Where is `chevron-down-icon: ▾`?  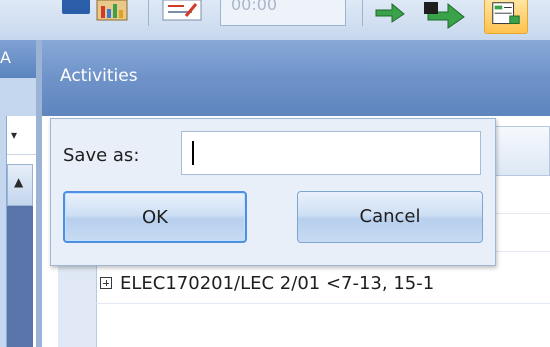 chevron-down-icon: ▾ is located at coordinates (14, 135).